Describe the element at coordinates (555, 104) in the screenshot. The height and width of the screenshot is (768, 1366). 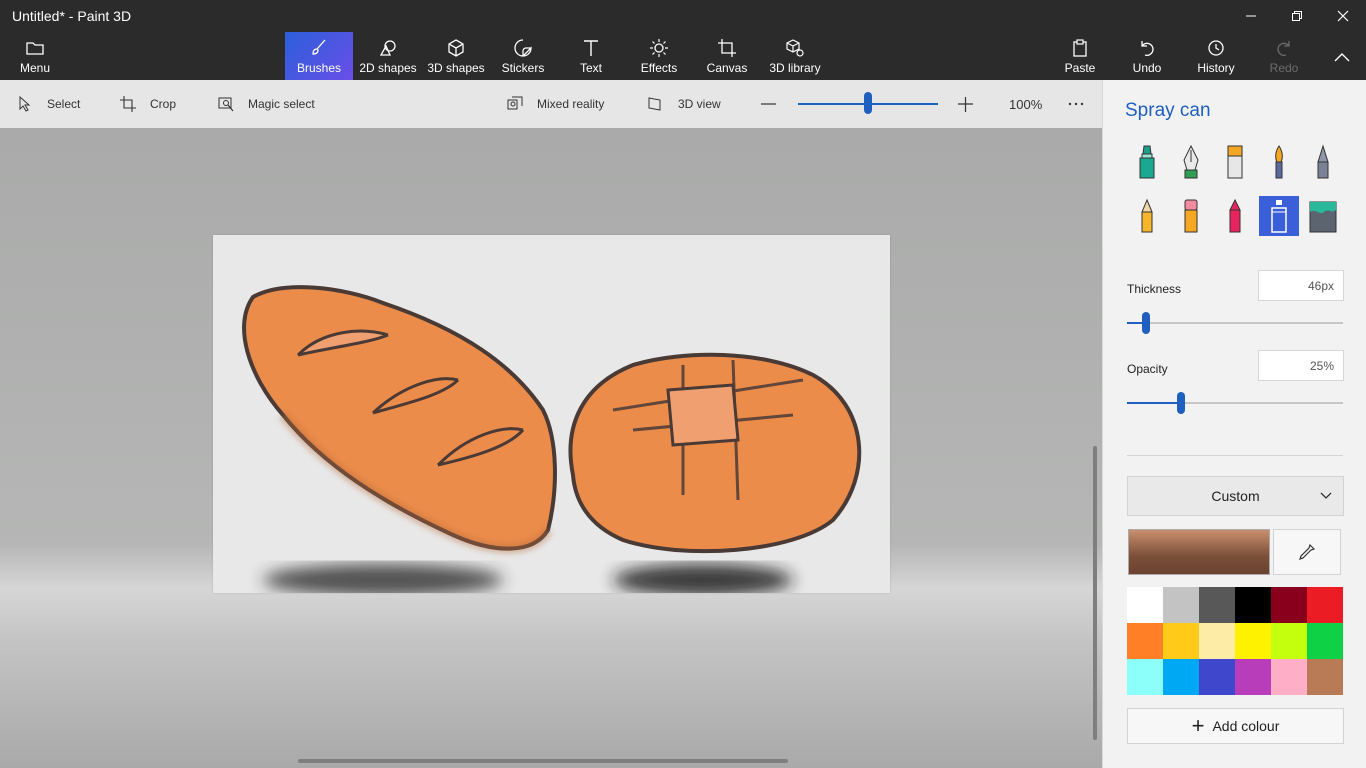
I see `mixed-reality-button: Mixed reality` at that location.